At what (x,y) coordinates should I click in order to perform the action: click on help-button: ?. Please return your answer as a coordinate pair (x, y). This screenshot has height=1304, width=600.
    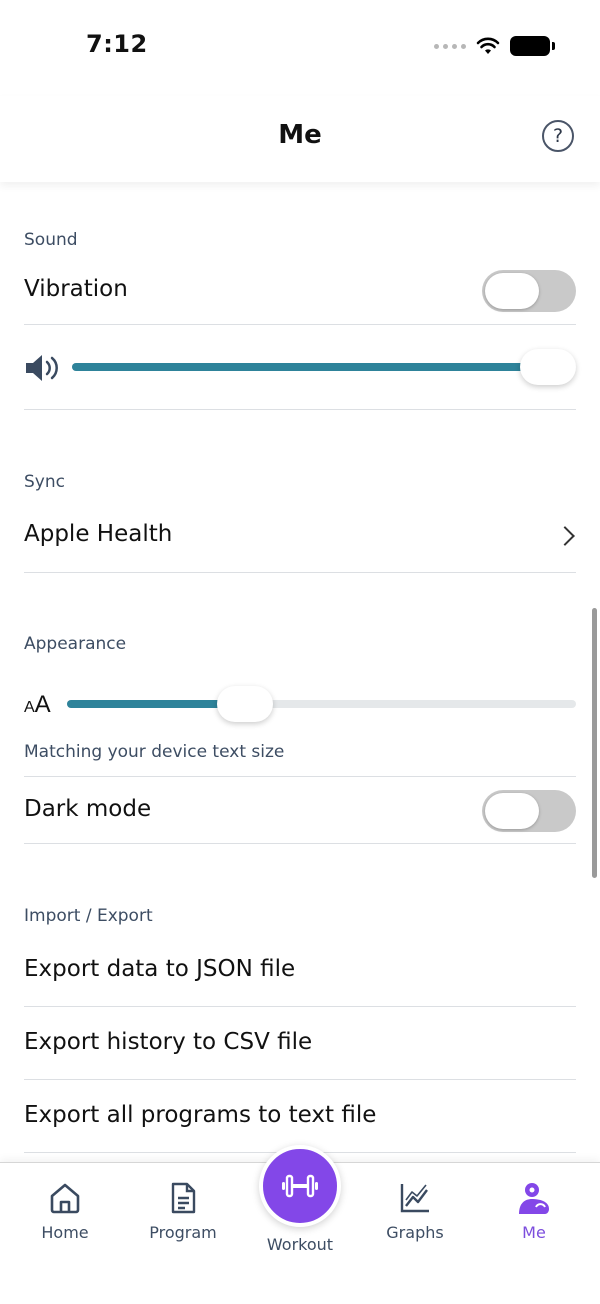
    Looking at the image, I should click on (558, 136).